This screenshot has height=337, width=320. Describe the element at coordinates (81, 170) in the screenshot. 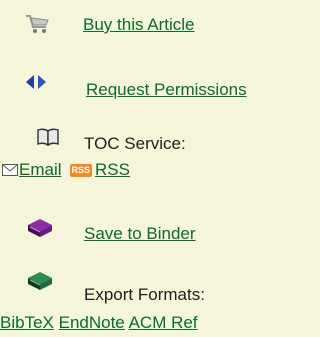

I see `rss-badge-icon: RSS` at that location.